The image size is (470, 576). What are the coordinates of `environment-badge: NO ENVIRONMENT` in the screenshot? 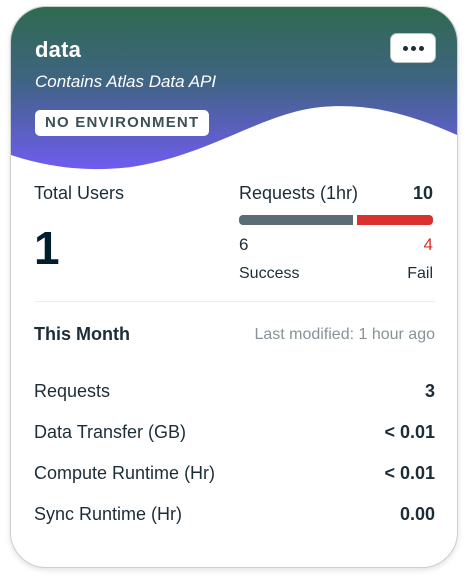 It's located at (122, 123).